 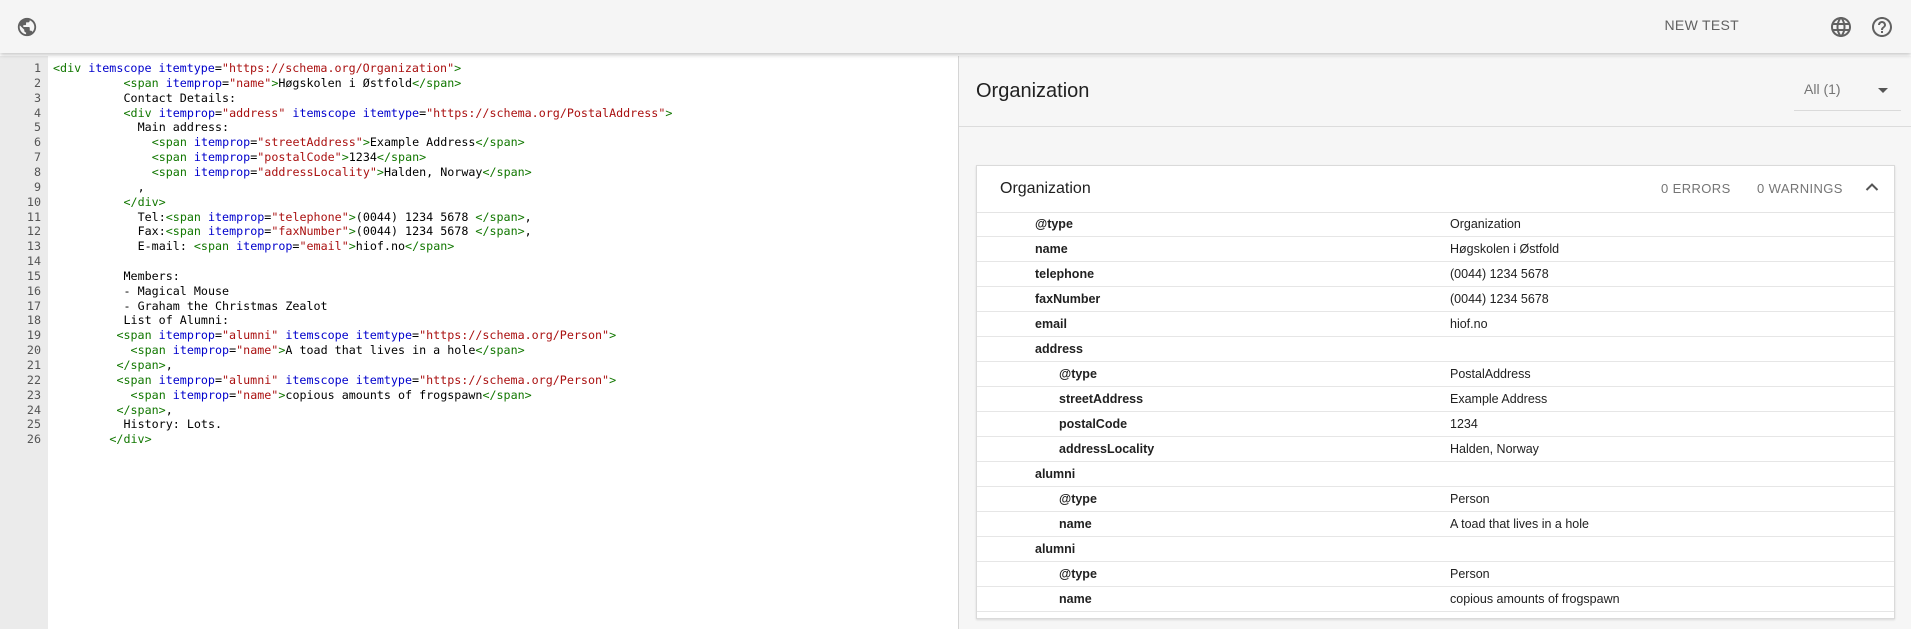 What do you see at coordinates (528, 231) in the screenshot?
I see `code-token: ,` at bounding box center [528, 231].